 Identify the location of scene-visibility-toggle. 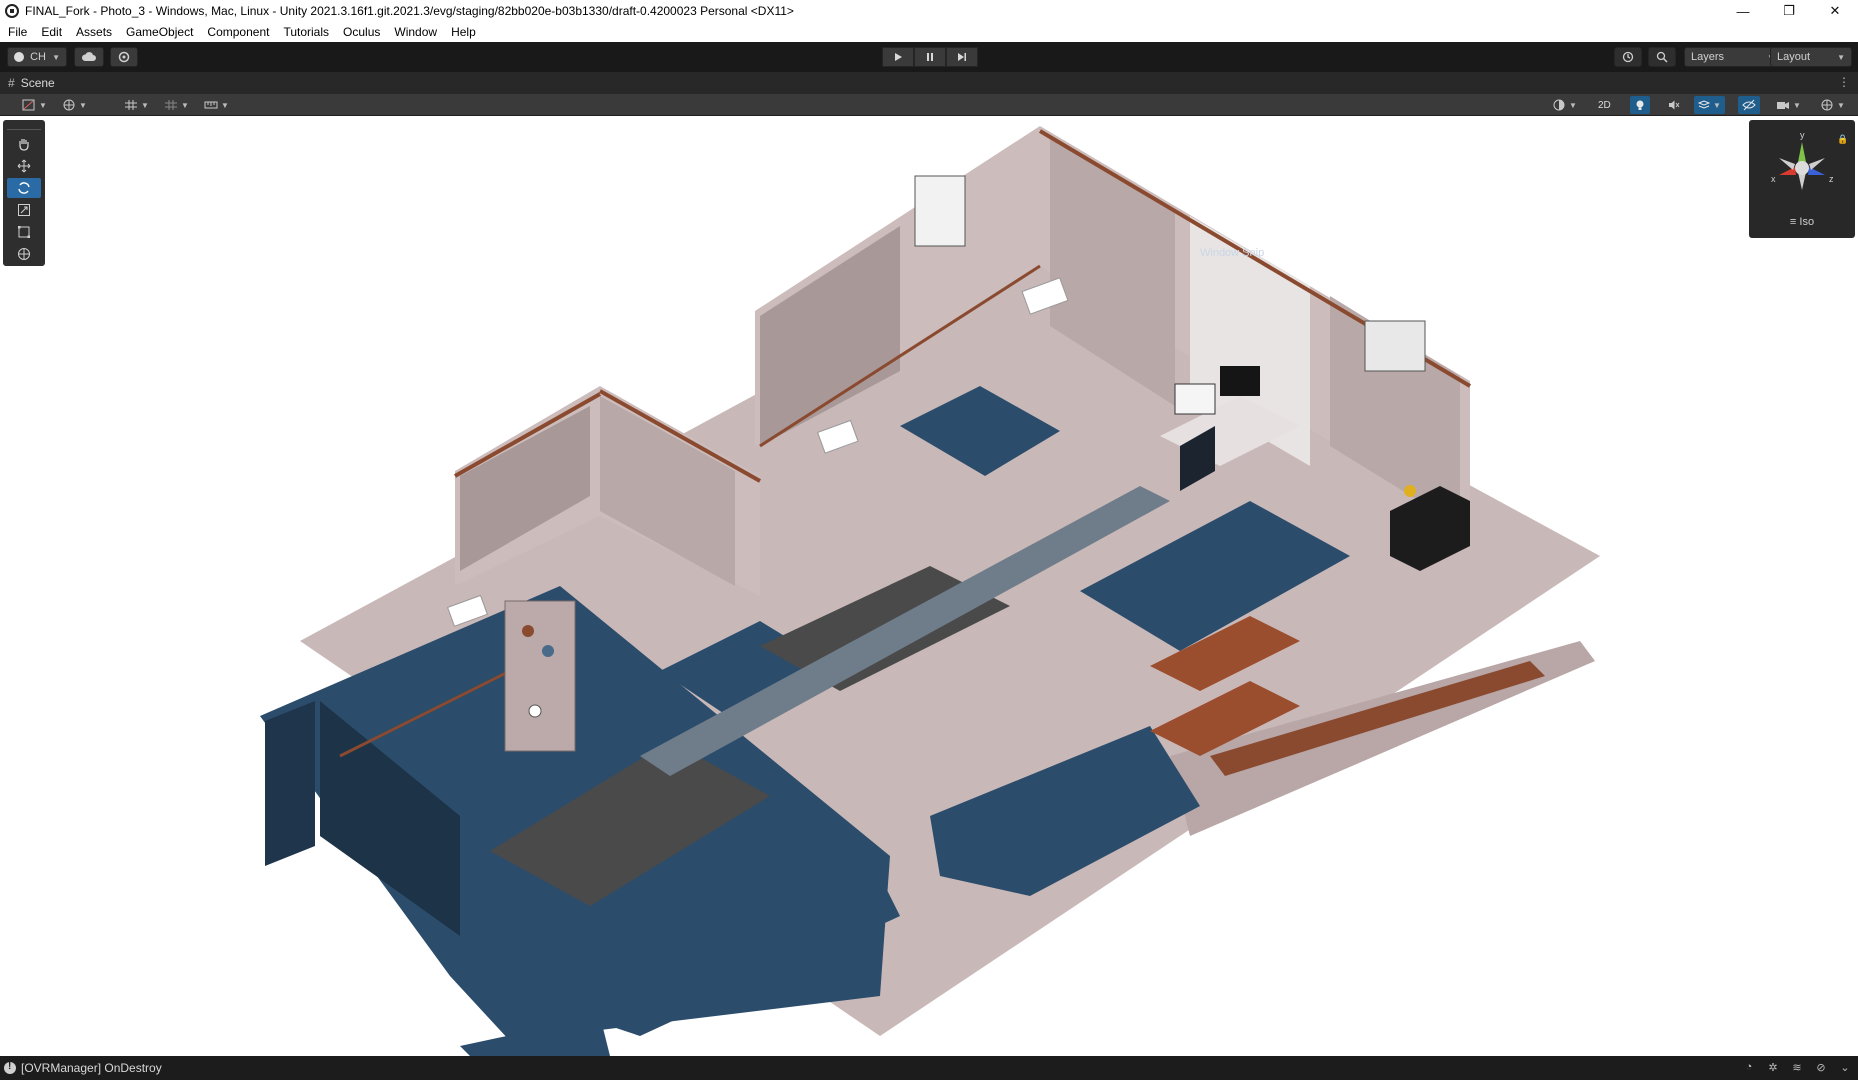
(1749, 105).